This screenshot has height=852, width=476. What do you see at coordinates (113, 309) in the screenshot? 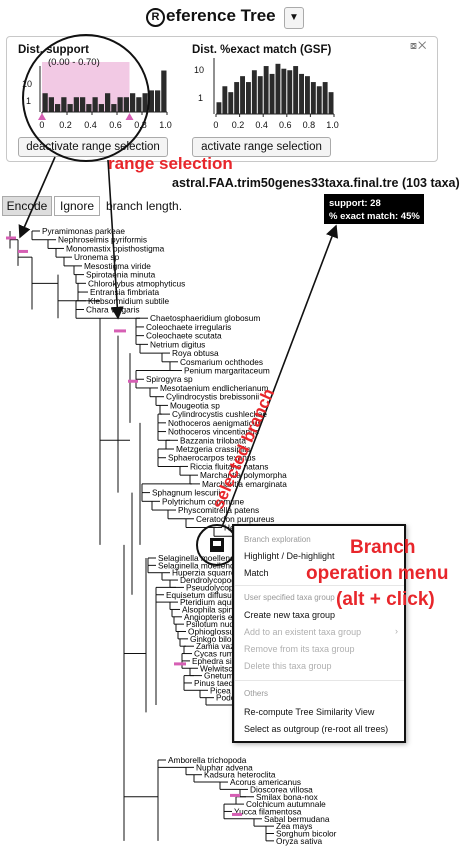
I see `leaf-label: Chara vulgaris` at bounding box center [113, 309].